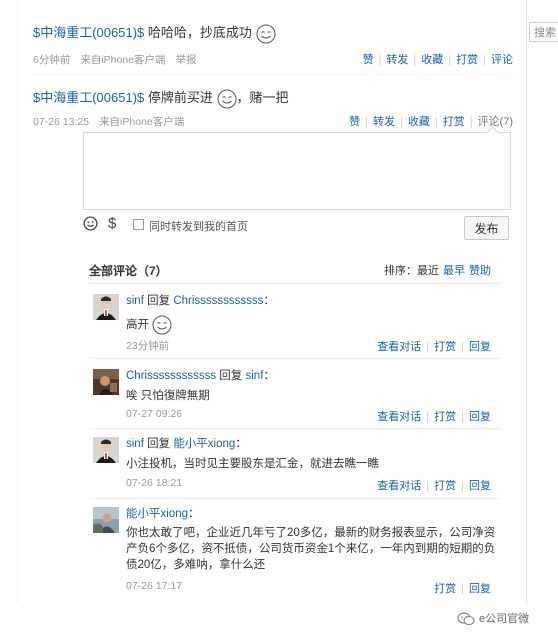  What do you see at coordinates (262, 97) in the screenshot?
I see `post-2-text-after: ，赌一把` at bounding box center [262, 97].